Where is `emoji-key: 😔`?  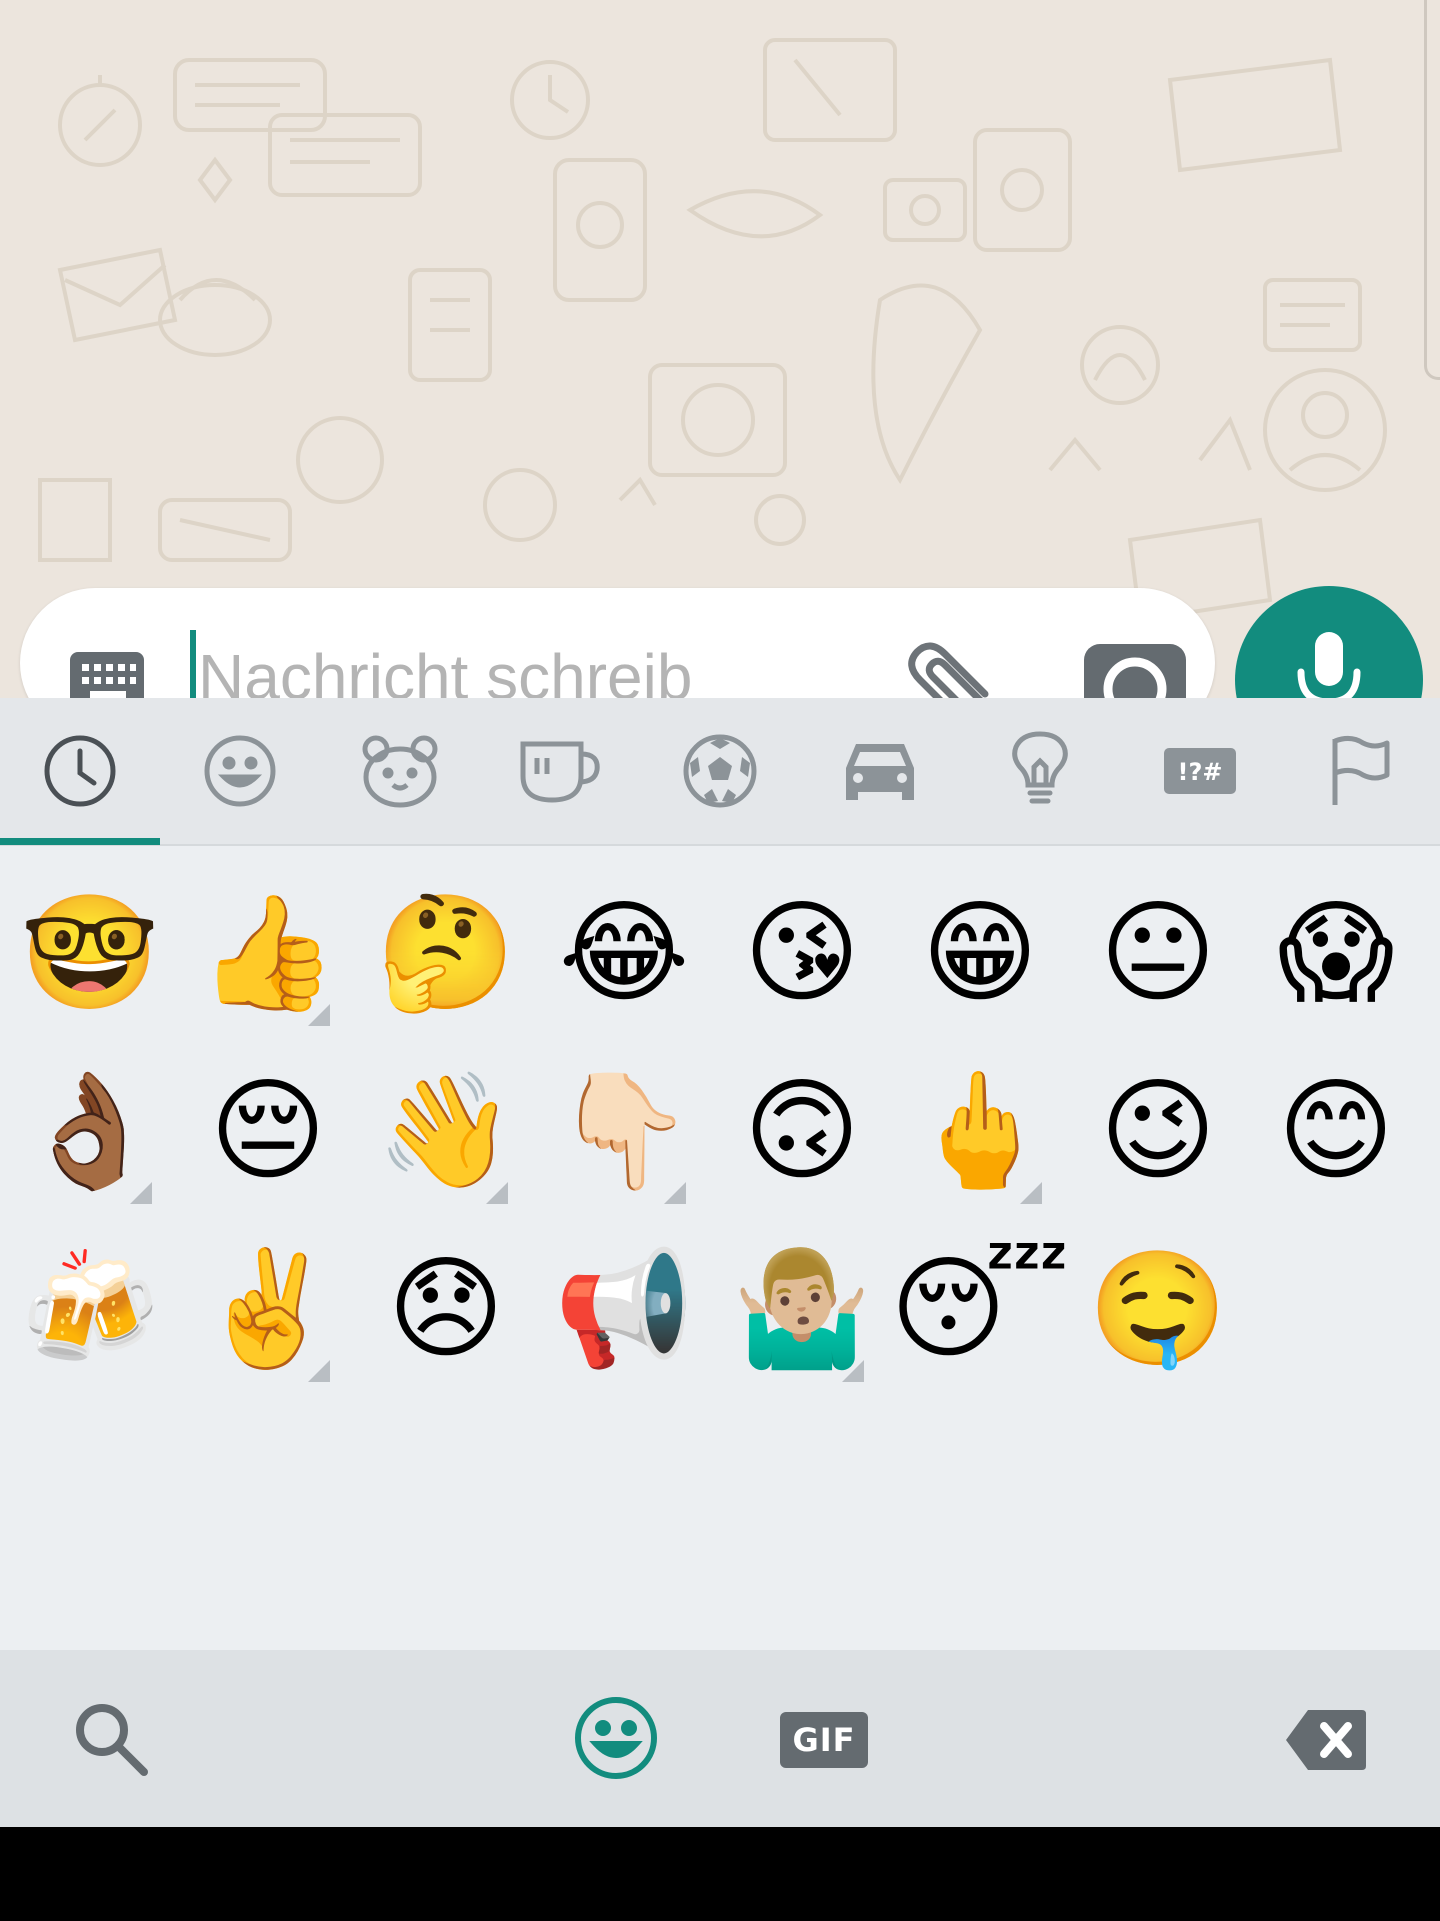
emoji-key: 😔 is located at coordinates (268, 1131).